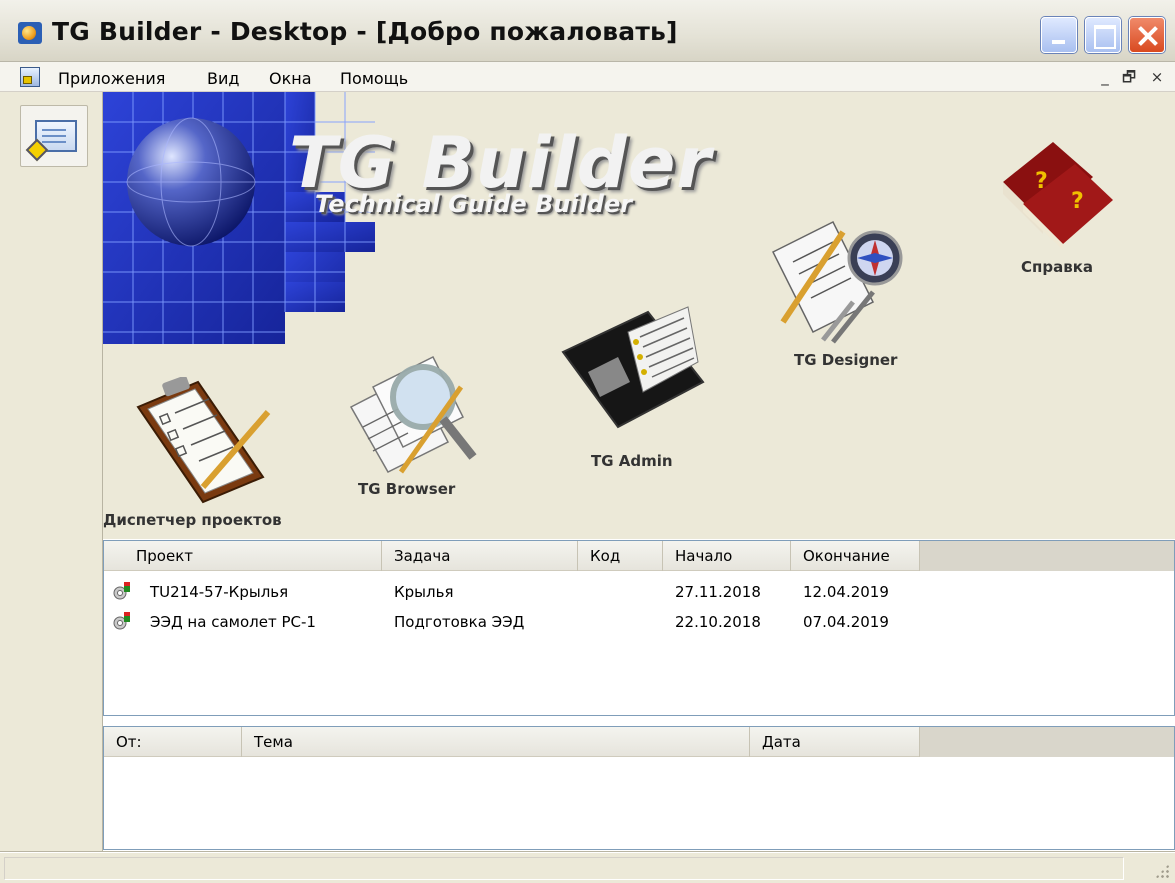 The width and height of the screenshot is (1175, 883). I want to click on status-bar, so click(587, 867).